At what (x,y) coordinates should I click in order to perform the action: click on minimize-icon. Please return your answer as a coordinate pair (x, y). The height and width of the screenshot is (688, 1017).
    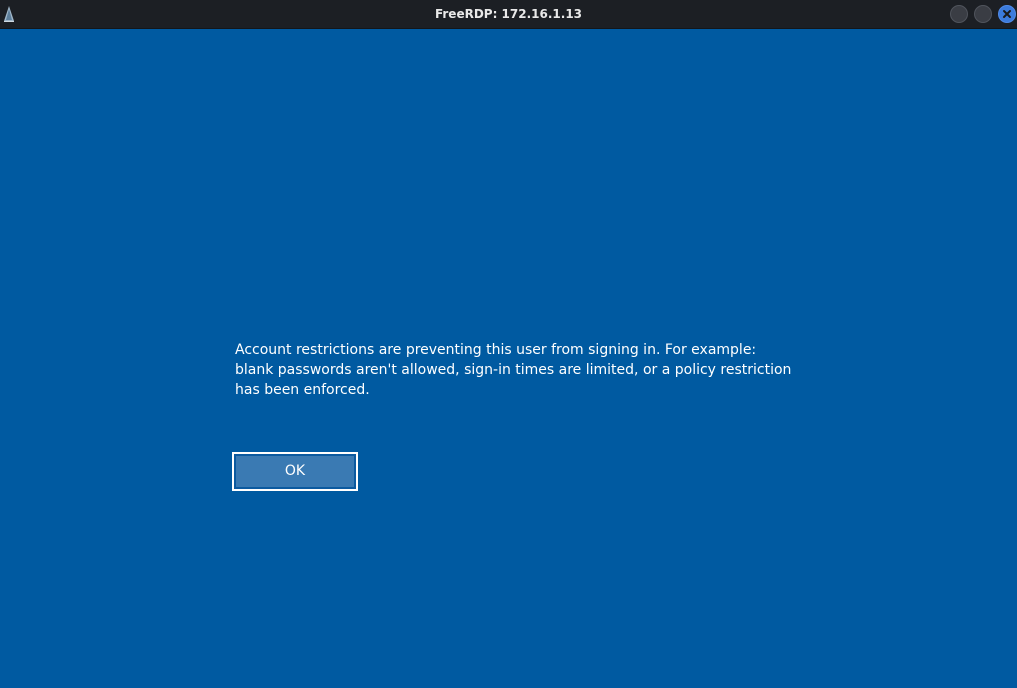
    Looking at the image, I should click on (959, 14).